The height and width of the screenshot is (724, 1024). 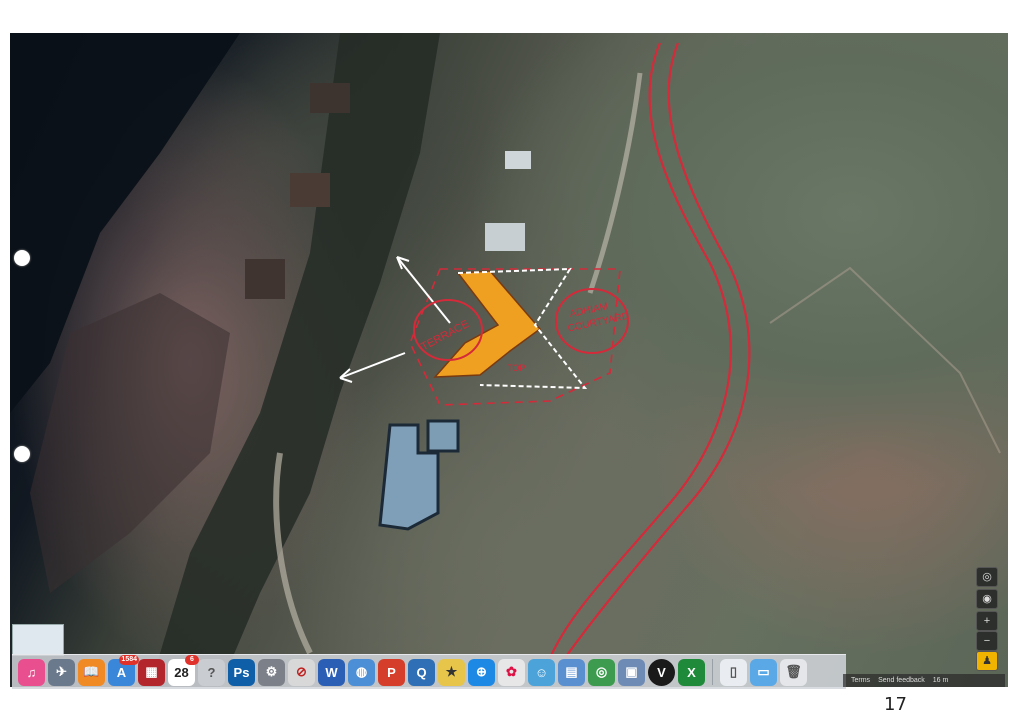 I want to click on building-annex, so click(x=443, y=436).